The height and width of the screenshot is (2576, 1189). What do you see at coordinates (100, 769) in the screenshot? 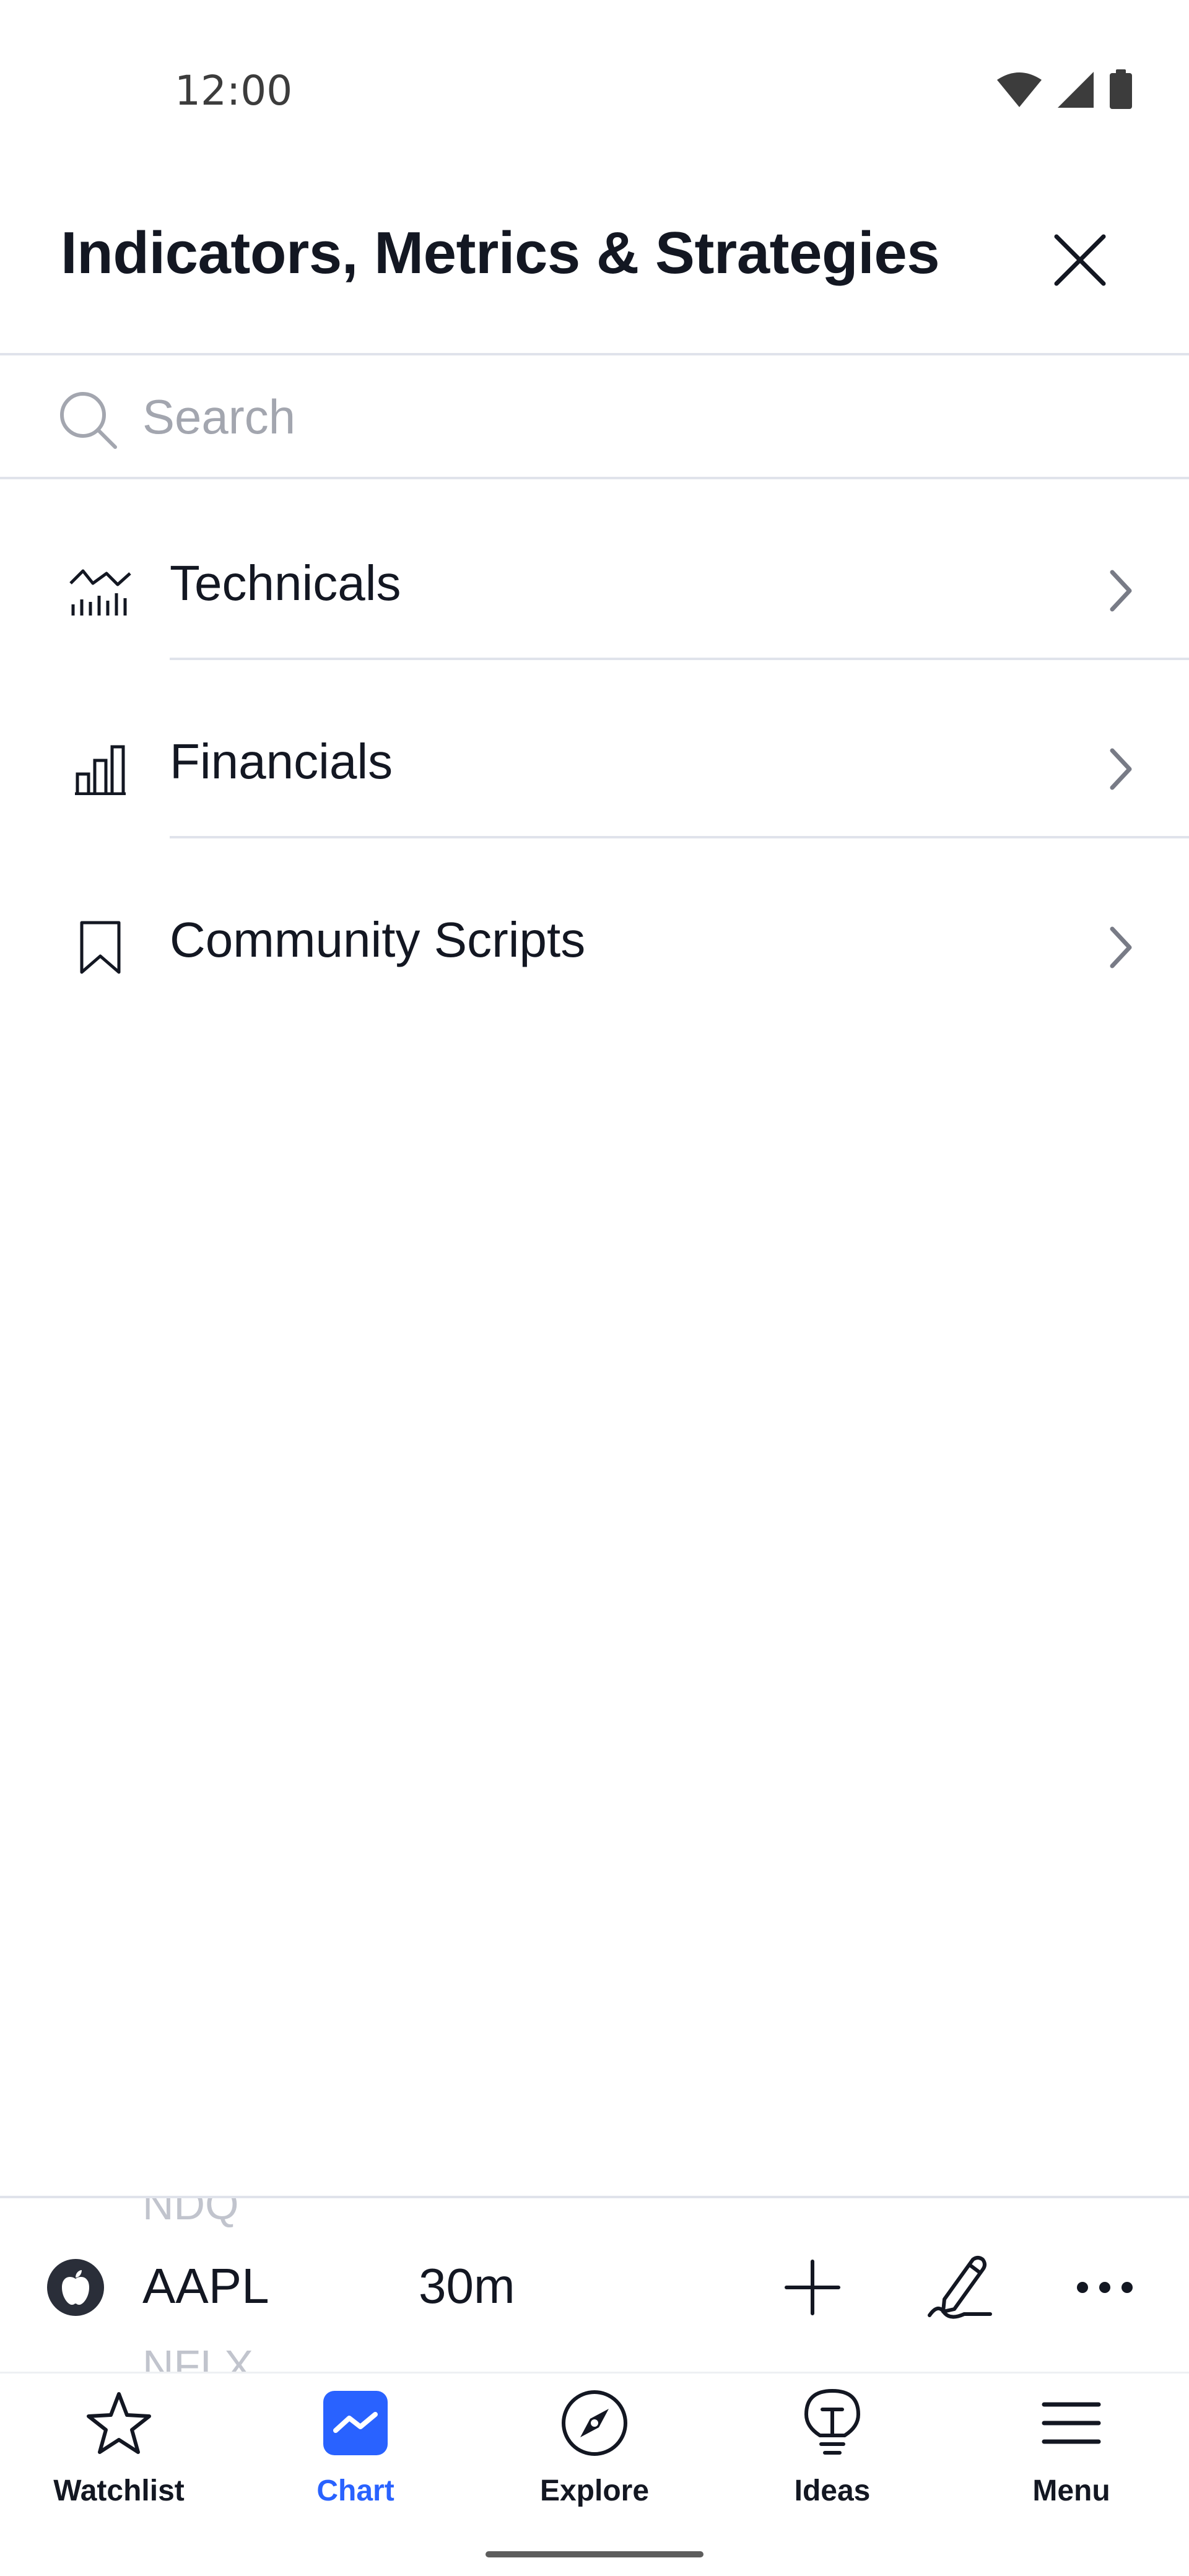
I see `financials-bar-chart-icon` at bounding box center [100, 769].